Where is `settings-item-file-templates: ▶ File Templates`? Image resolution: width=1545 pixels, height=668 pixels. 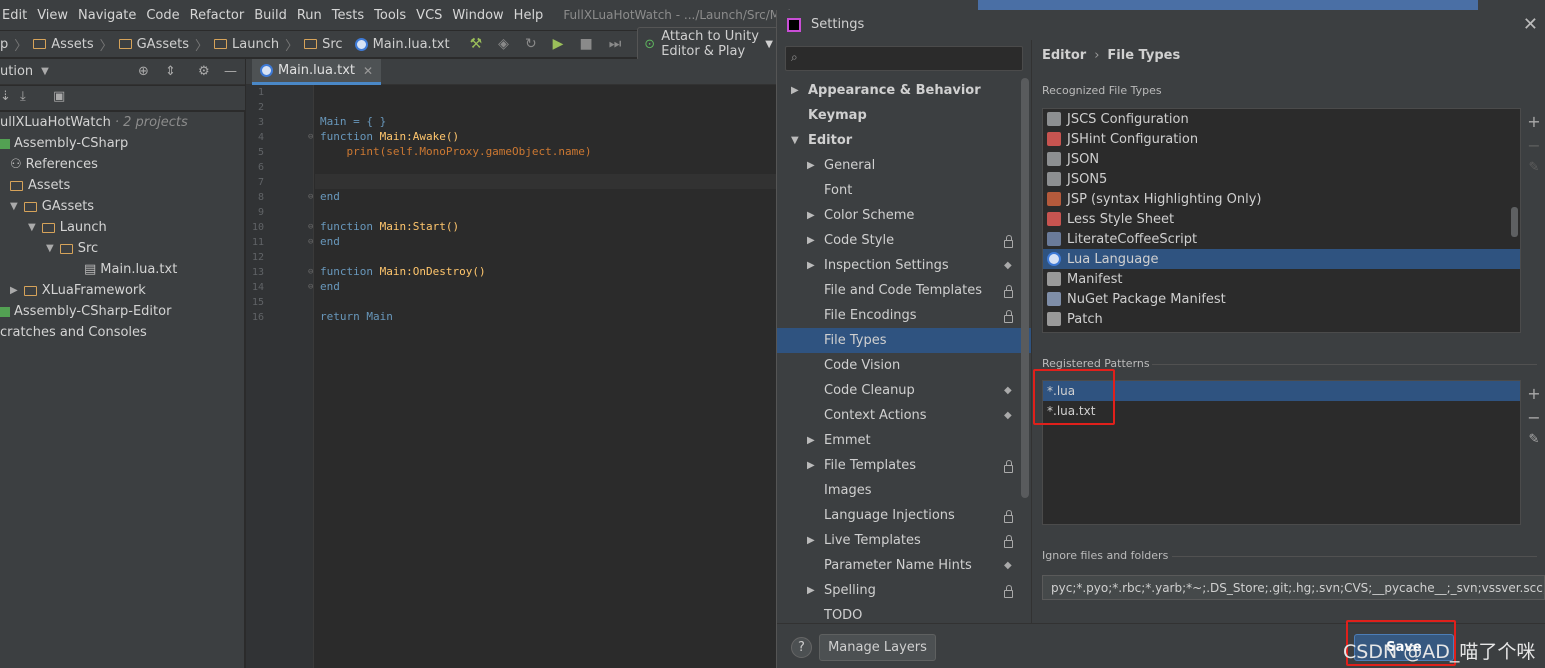 settings-item-file-templates: ▶ File Templates is located at coordinates (904, 465).